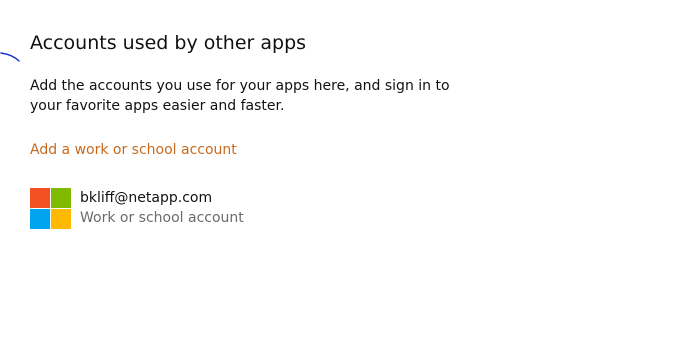 This screenshot has height=341, width=694. What do you see at coordinates (40, 198) in the screenshot?
I see `logo-red-square` at bounding box center [40, 198].